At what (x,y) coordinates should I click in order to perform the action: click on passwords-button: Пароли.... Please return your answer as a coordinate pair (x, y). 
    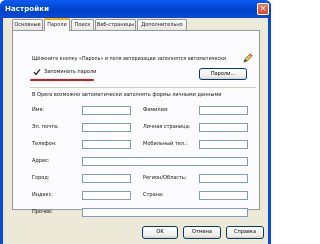
    Looking at the image, I should click on (223, 74).